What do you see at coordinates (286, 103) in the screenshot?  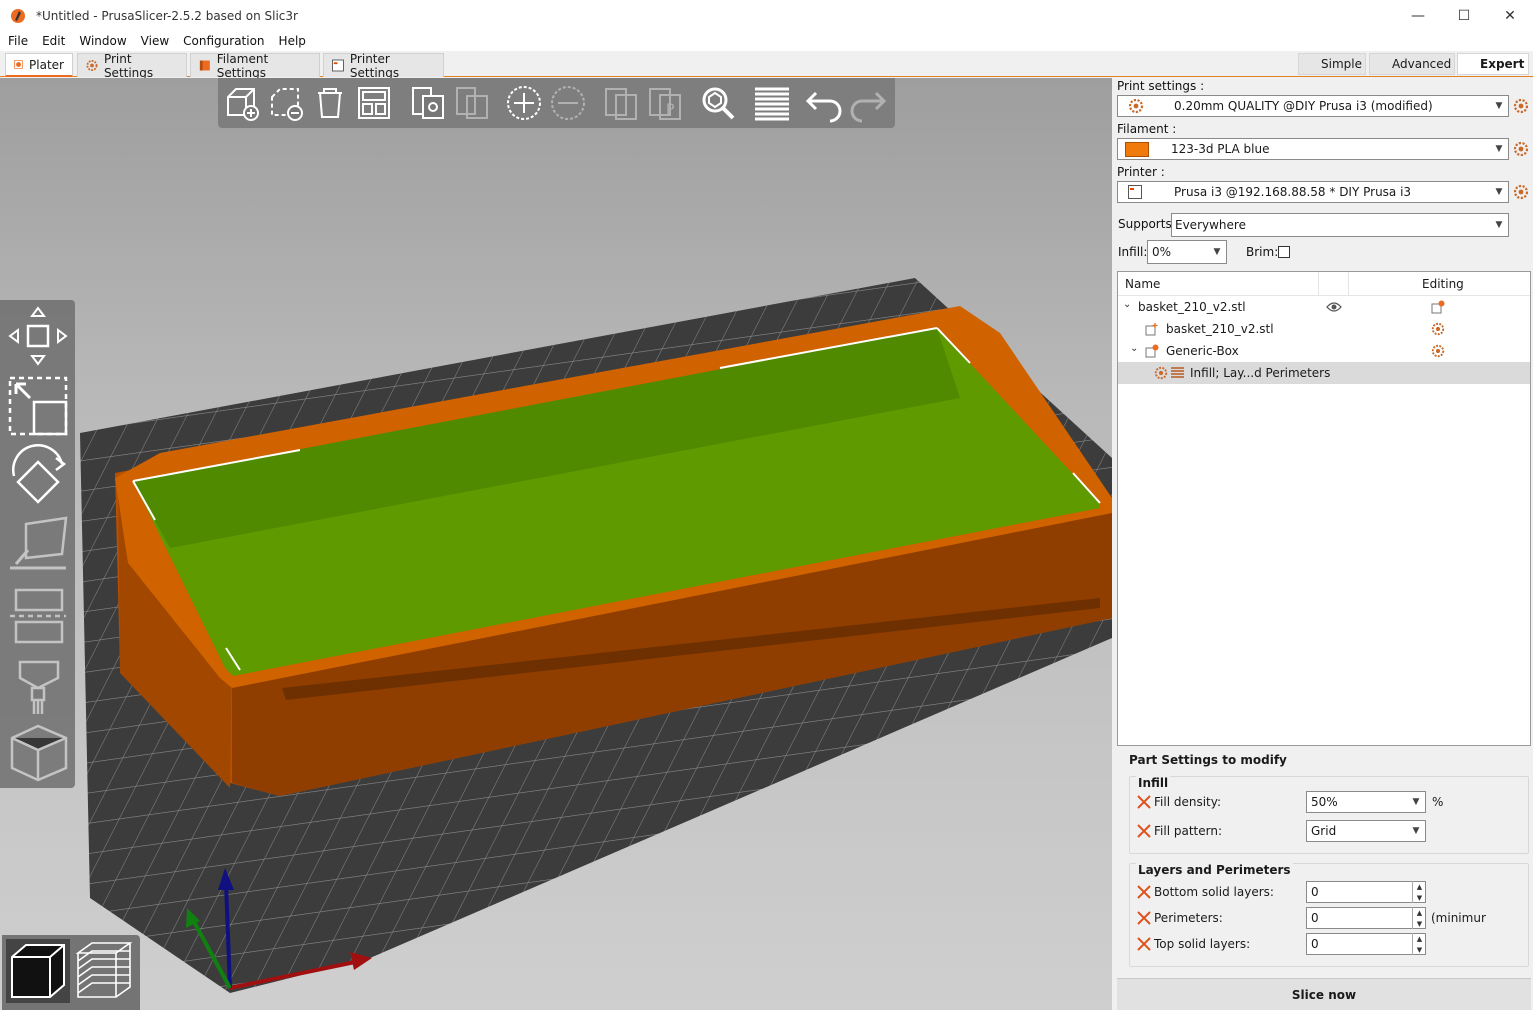 I see `delete-object-icon` at bounding box center [286, 103].